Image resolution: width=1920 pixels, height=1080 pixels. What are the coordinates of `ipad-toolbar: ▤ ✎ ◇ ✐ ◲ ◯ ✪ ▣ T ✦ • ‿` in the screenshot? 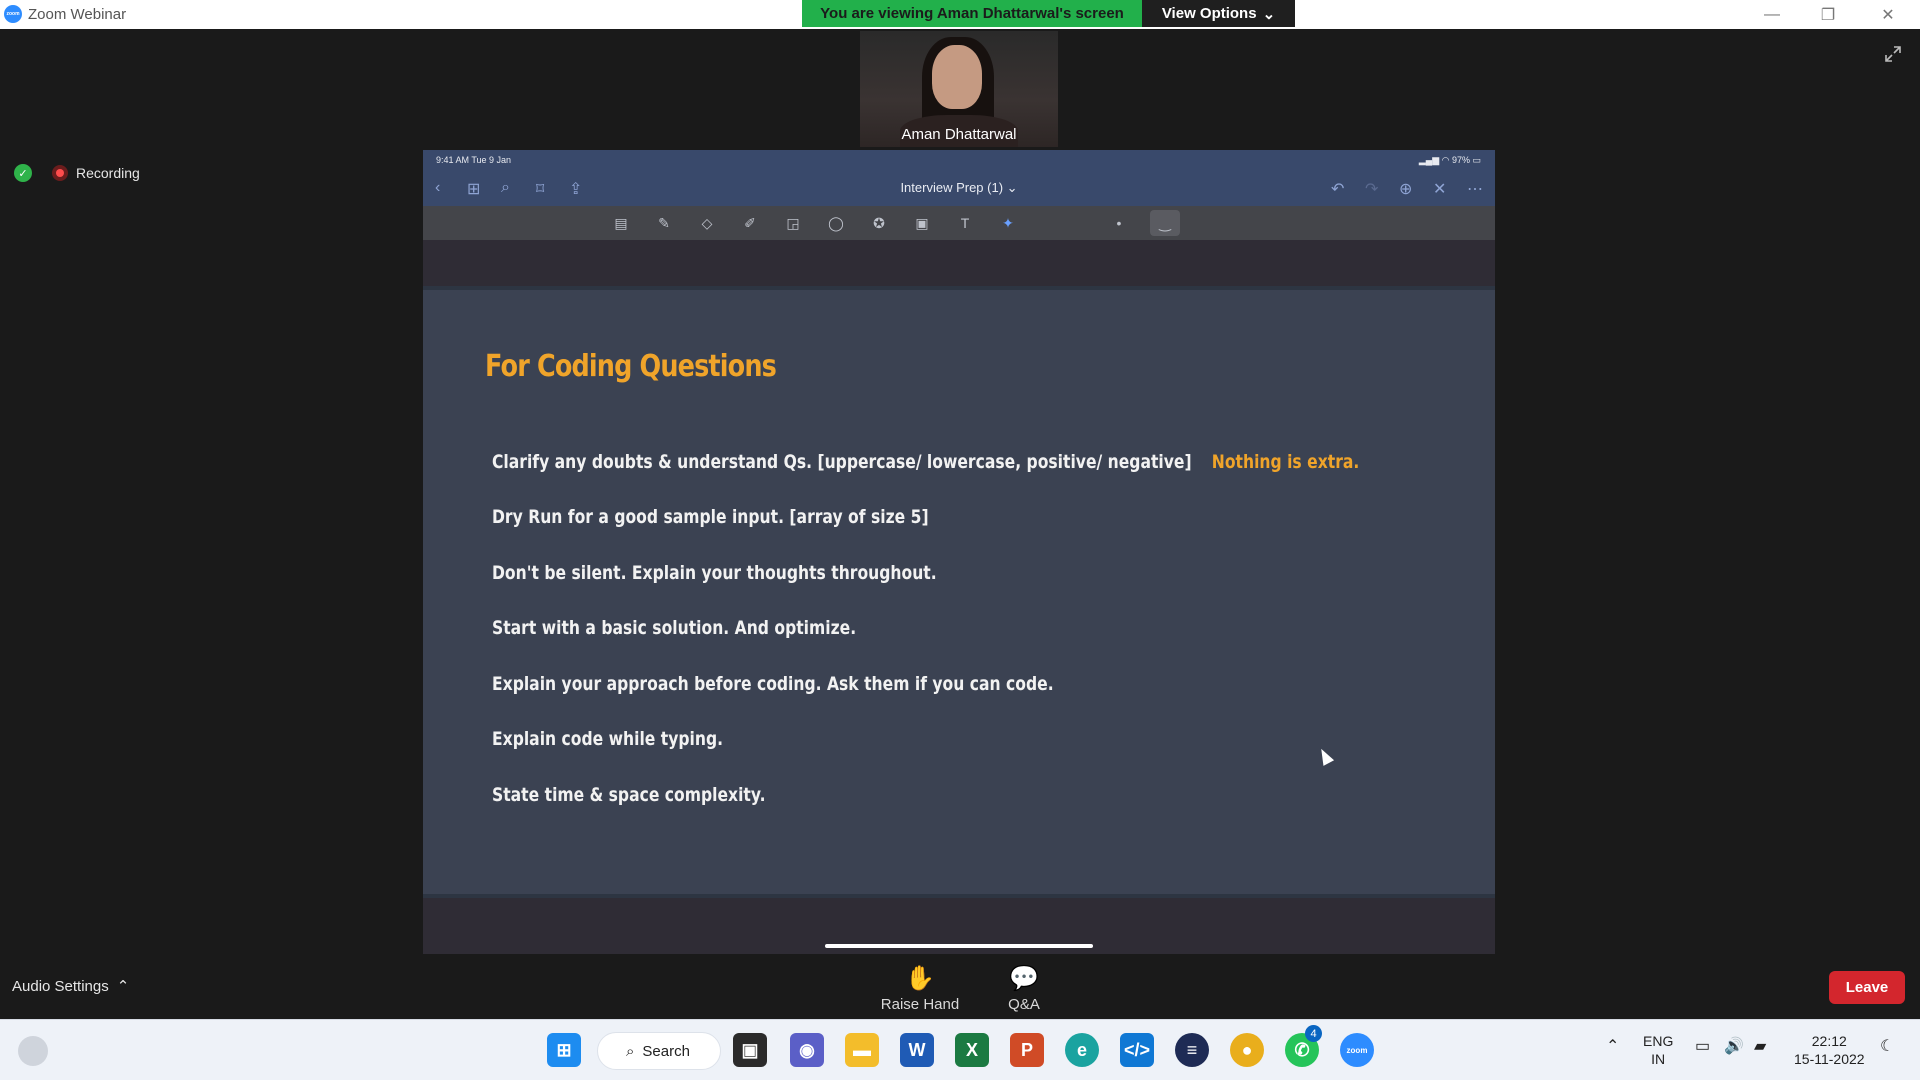 It's located at (959, 223).